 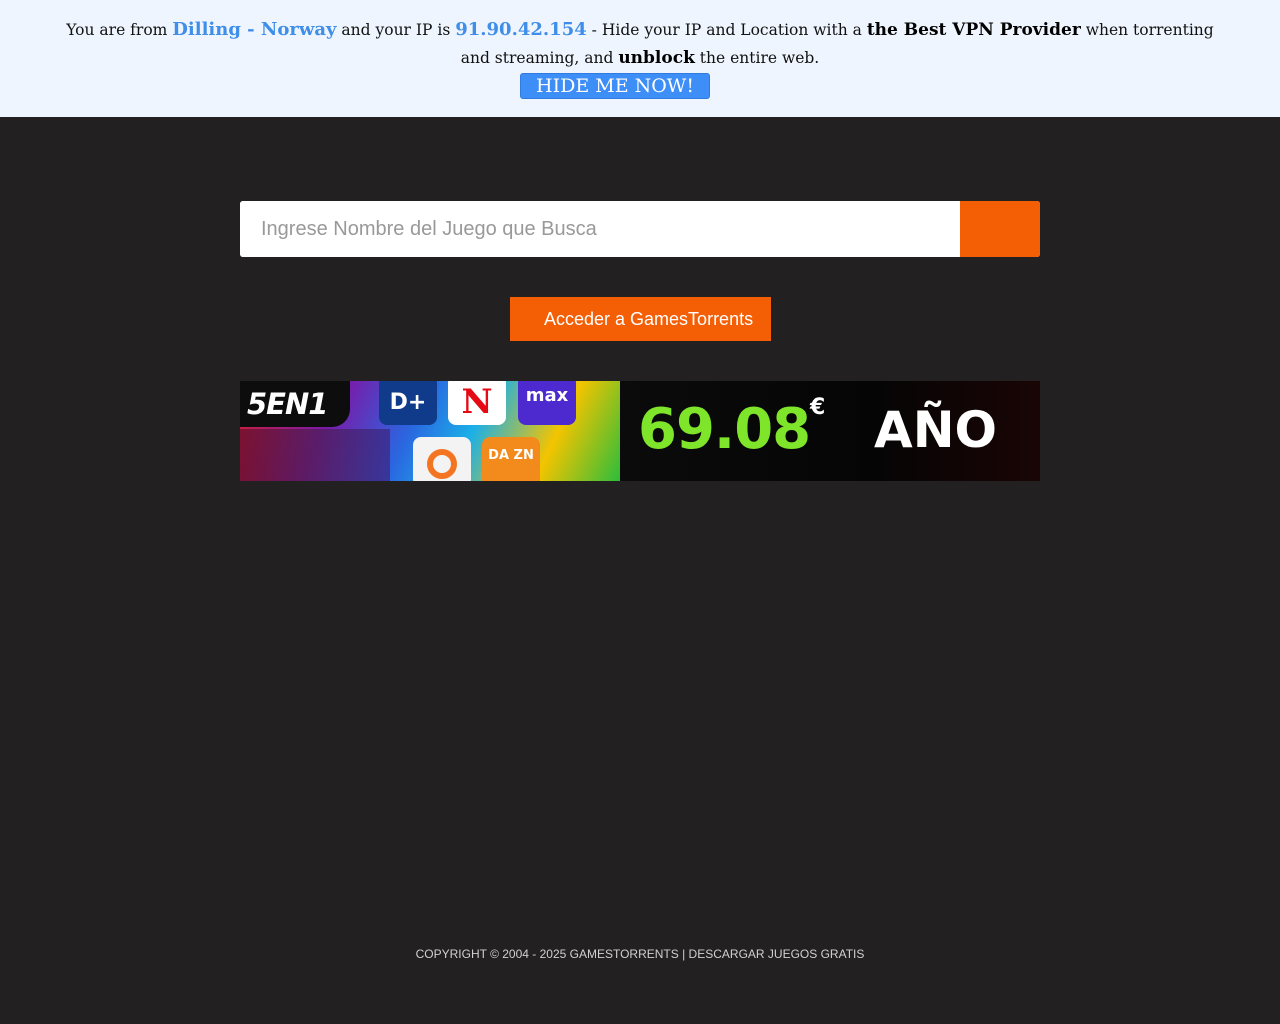 I want to click on disney-plus-icon: D+, so click(x=408, y=403).